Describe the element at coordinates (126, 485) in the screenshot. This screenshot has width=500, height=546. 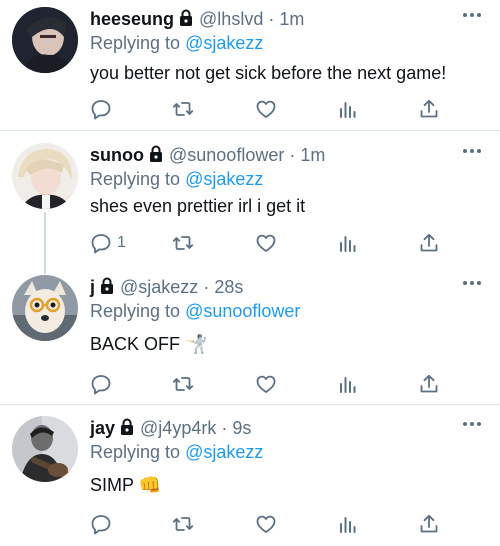
I see `tweet-text: SIMP 👊` at that location.